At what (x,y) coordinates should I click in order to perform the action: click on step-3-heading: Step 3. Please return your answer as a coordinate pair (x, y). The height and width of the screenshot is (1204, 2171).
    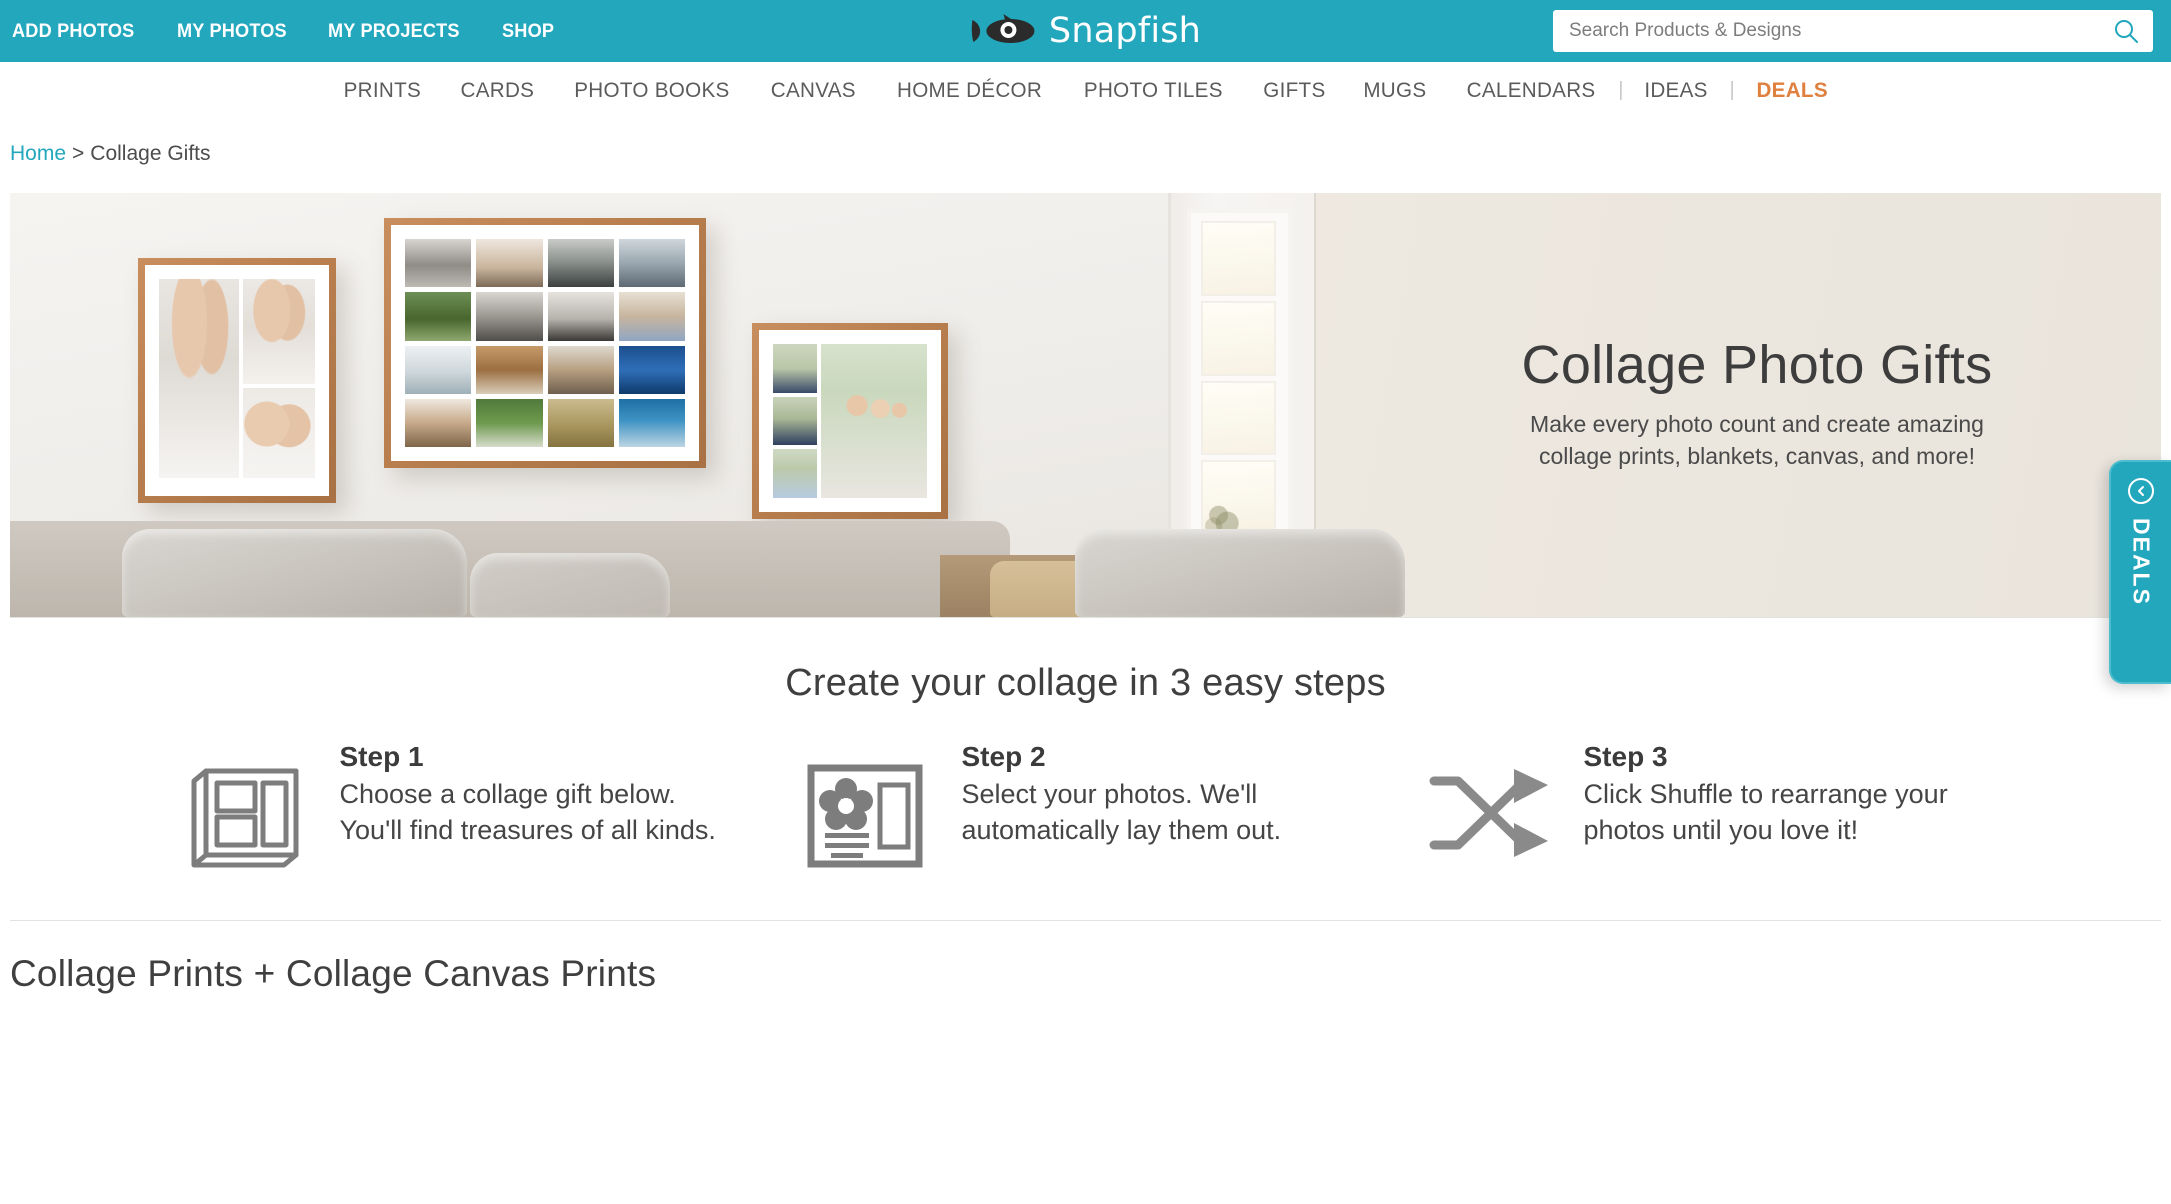
    Looking at the image, I should click on (1625, 756).